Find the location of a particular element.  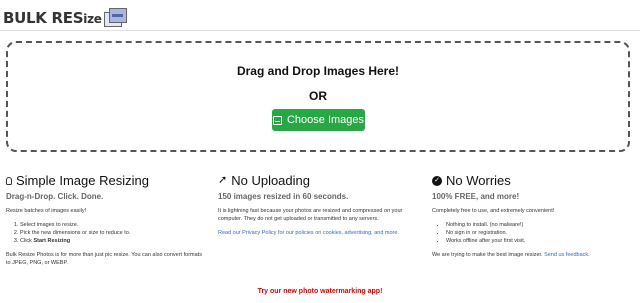

logo-text: BULK RESize is located at coordinates (52, 18).